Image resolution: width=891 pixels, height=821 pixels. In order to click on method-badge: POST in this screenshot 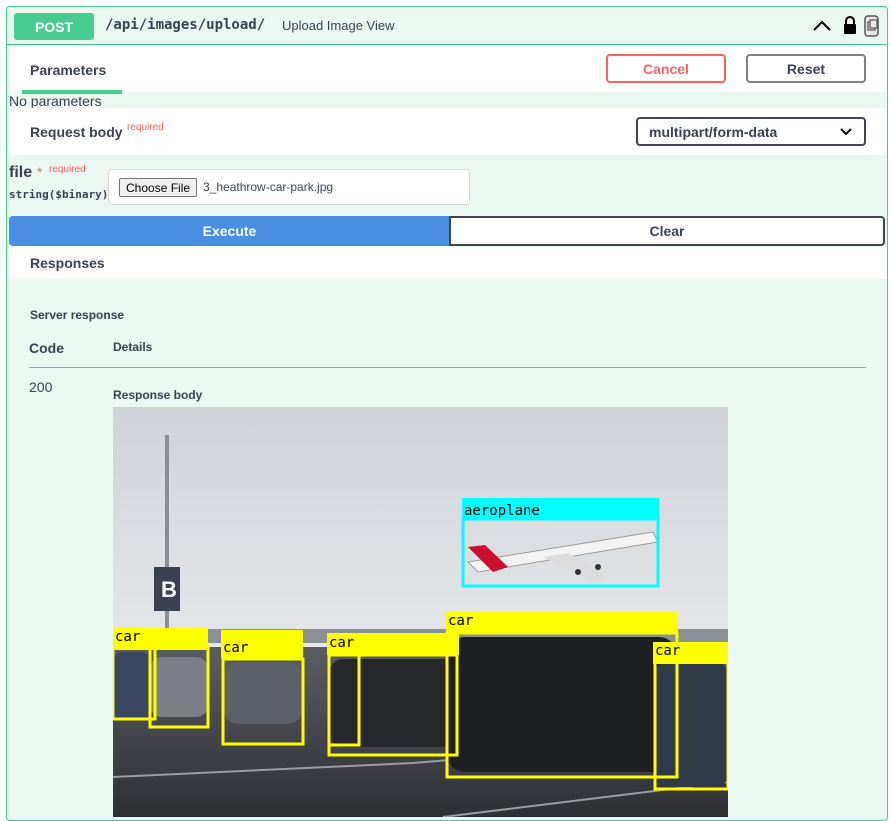, I will do `click(54, 26)`.